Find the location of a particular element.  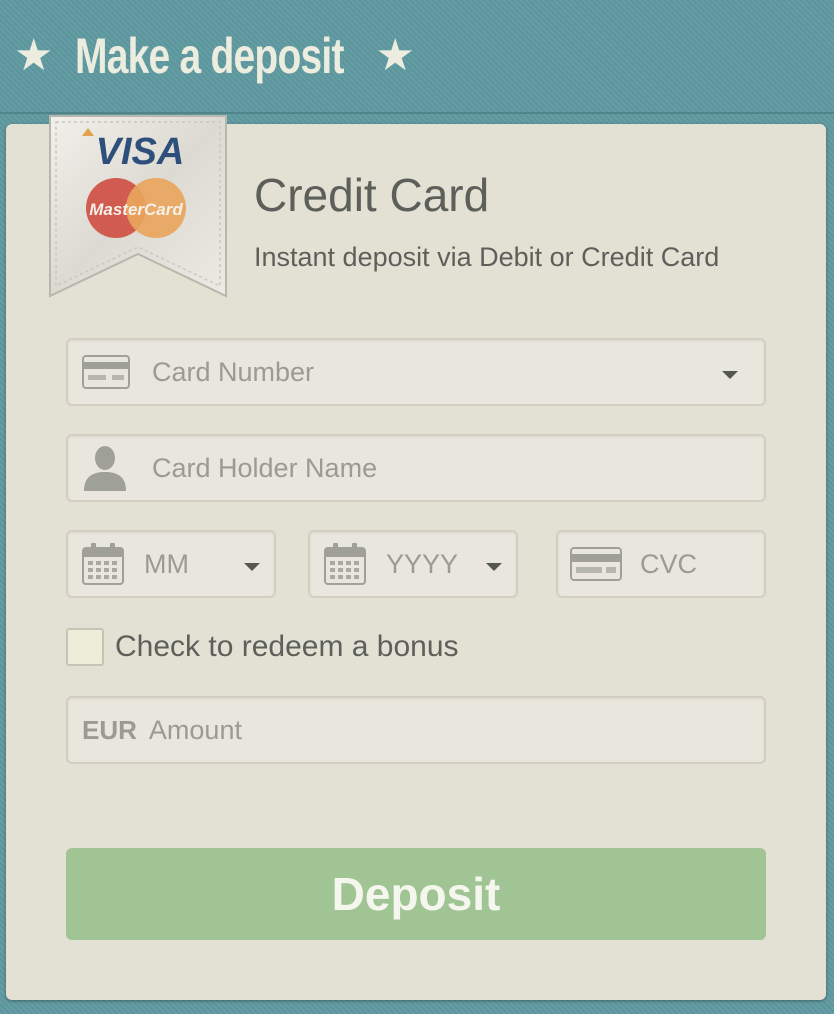

visa-logo: VISA is located at coordinates (140, 152).